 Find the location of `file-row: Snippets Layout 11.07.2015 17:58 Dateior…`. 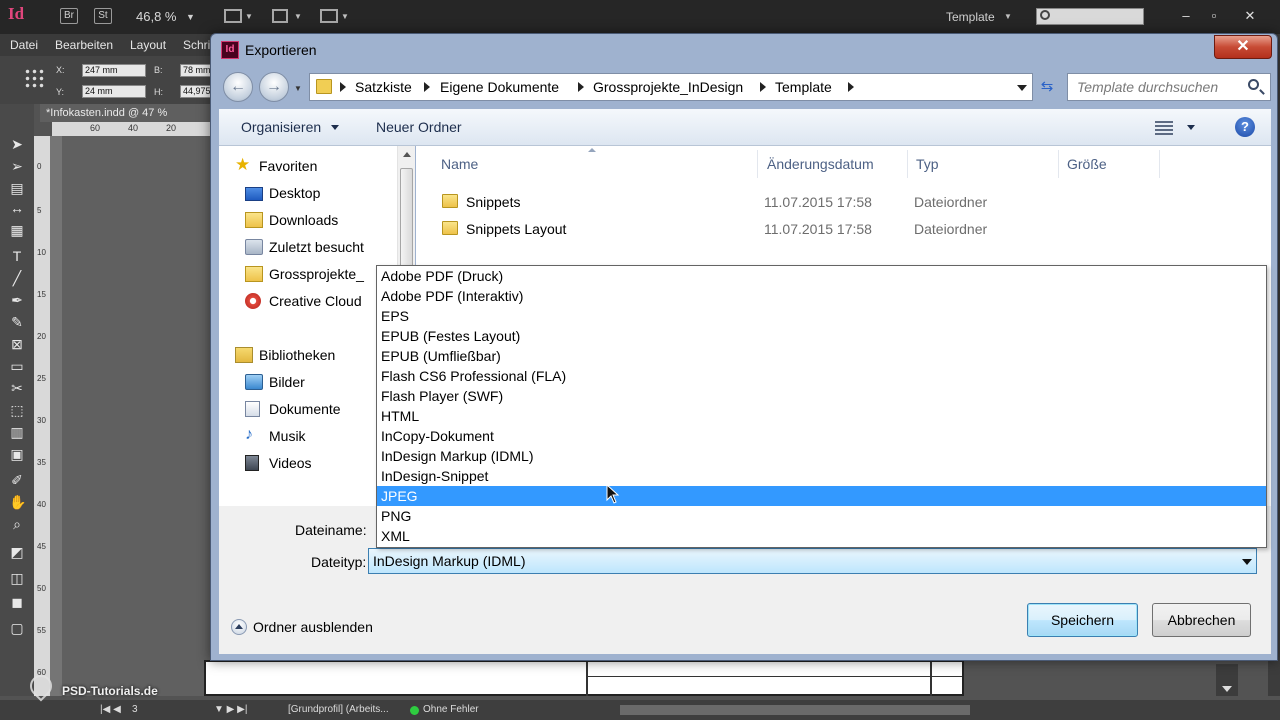

file-row: Snippets Layout 11.07.2015 17:58 Dateior… is located at coordinates (844, 229).